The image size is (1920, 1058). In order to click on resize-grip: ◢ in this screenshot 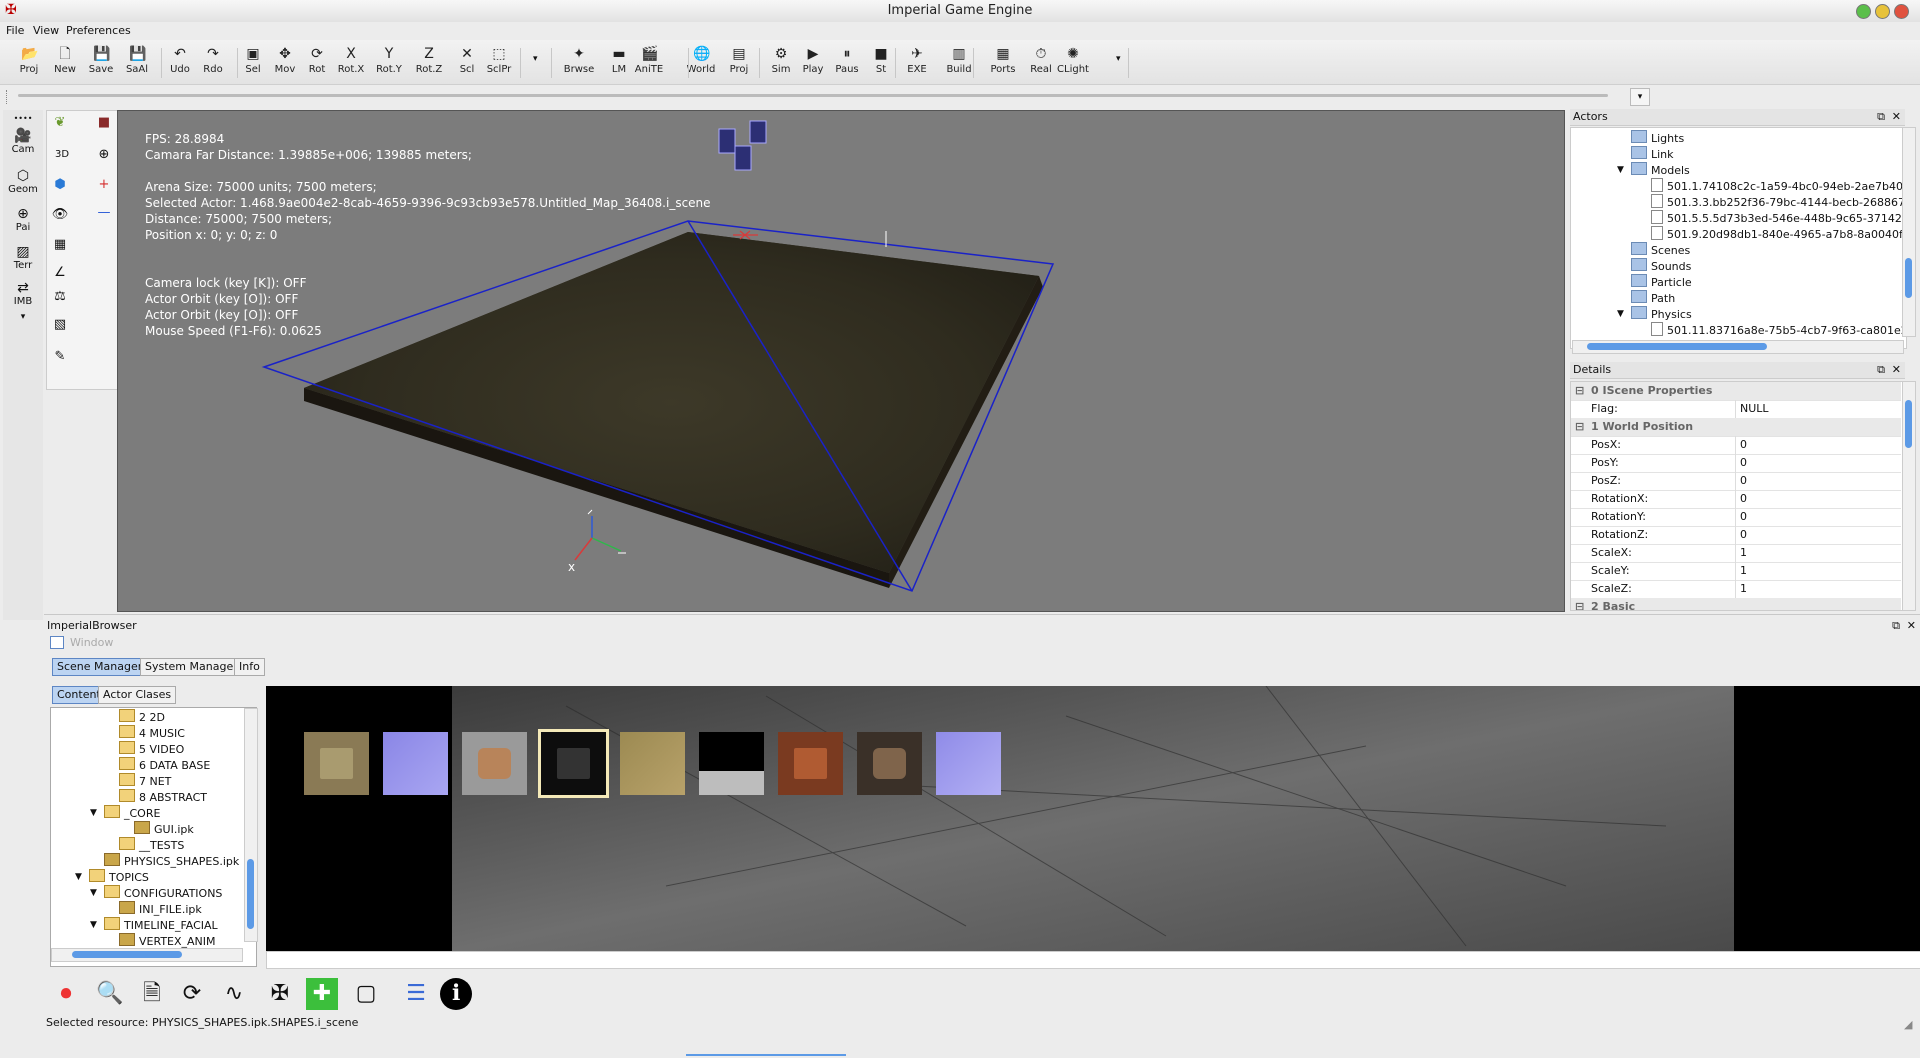, I will do `click(1908, 1024)`.